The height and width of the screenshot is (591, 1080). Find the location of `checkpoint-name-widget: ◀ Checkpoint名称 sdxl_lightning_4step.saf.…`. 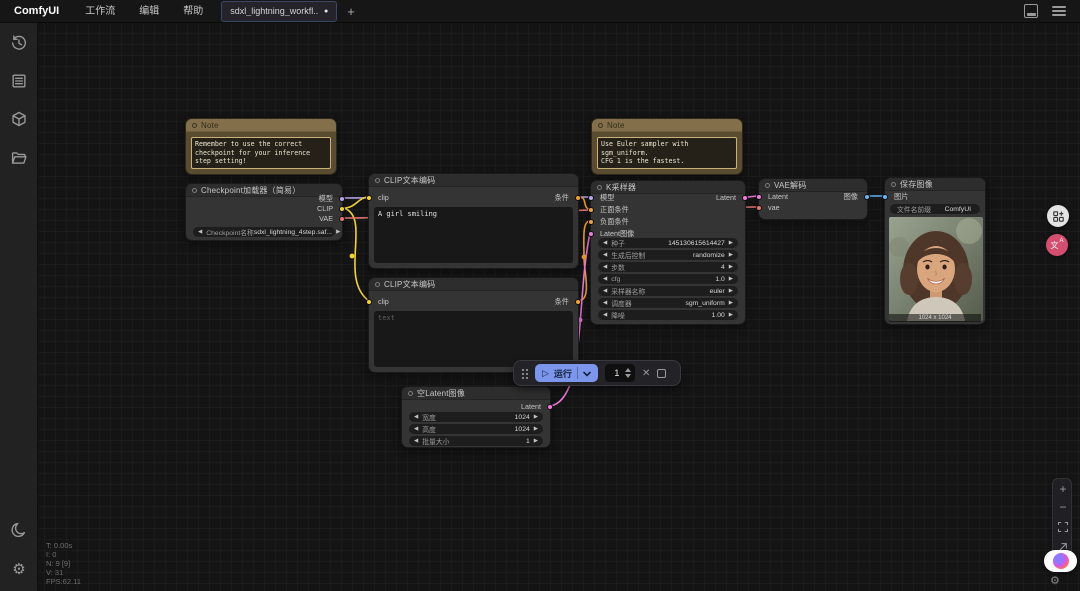

checkpoint-name-widget: ◀ Checkpoint名称 sdxl_lightning_4step.saf.… is located at coordinates (266, 232).